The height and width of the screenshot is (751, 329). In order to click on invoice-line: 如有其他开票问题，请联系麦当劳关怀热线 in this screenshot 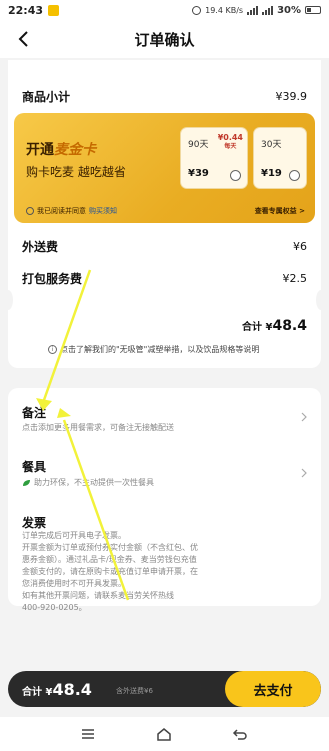, I will do `click(98, 595)`.